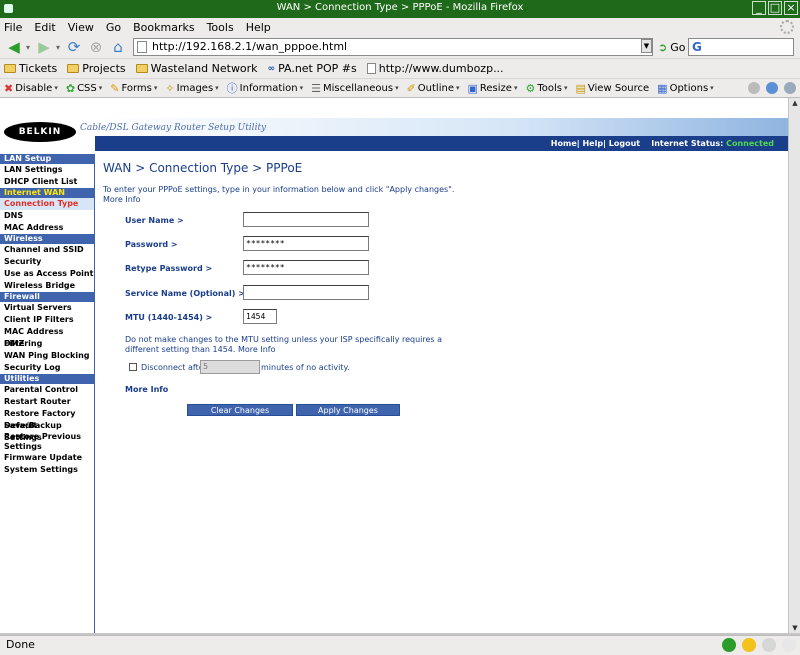  Describe the element at coordinates (14, 47) in the screenshot. I see `back-icon: ◀` at that location.